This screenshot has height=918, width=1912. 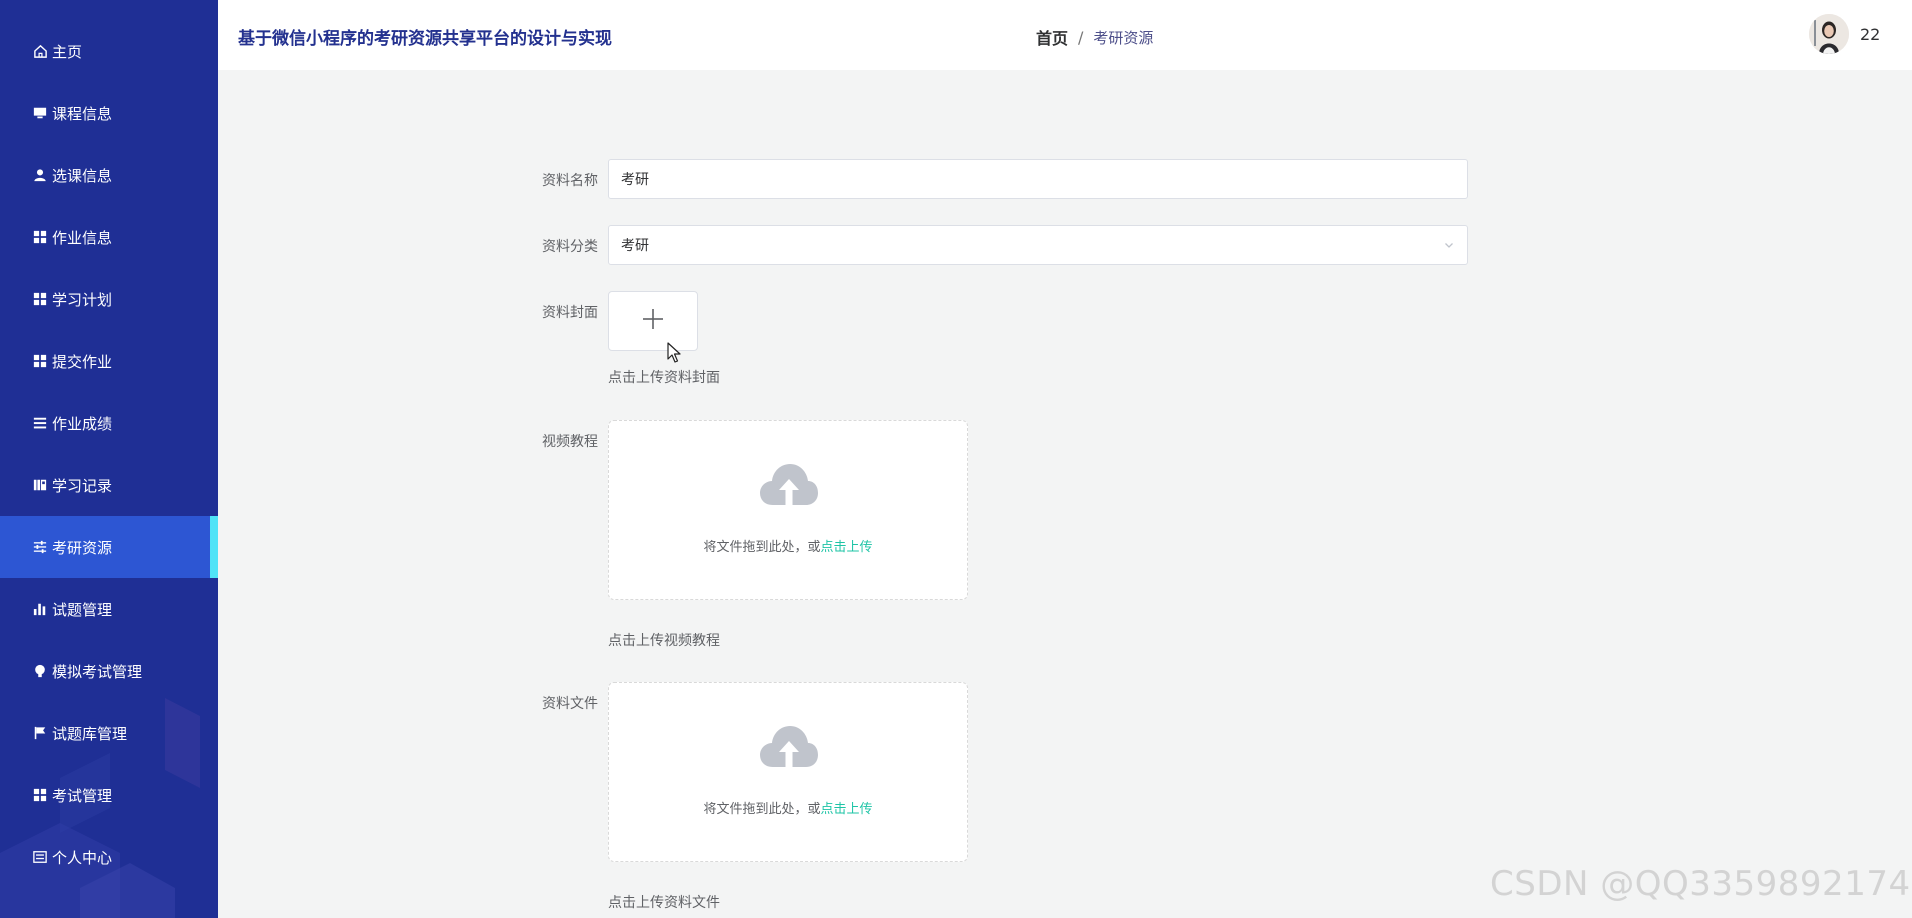 What do you see at coordinates (40, 547) in the screenshot?
I see `sliders-icon` at bounding box center [40, 547].